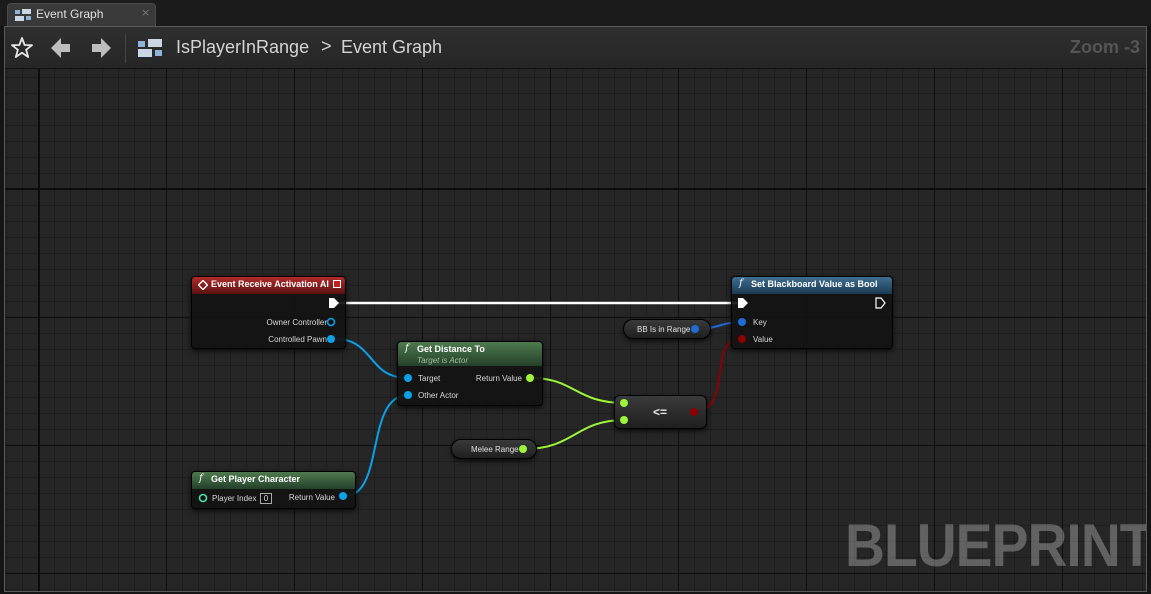 The width and height of the screenshot is (1151, 594). What do you see at coordinates (203, 498) in the screenshot?
I see `player-index-pin` at bounding box center [203, 498].